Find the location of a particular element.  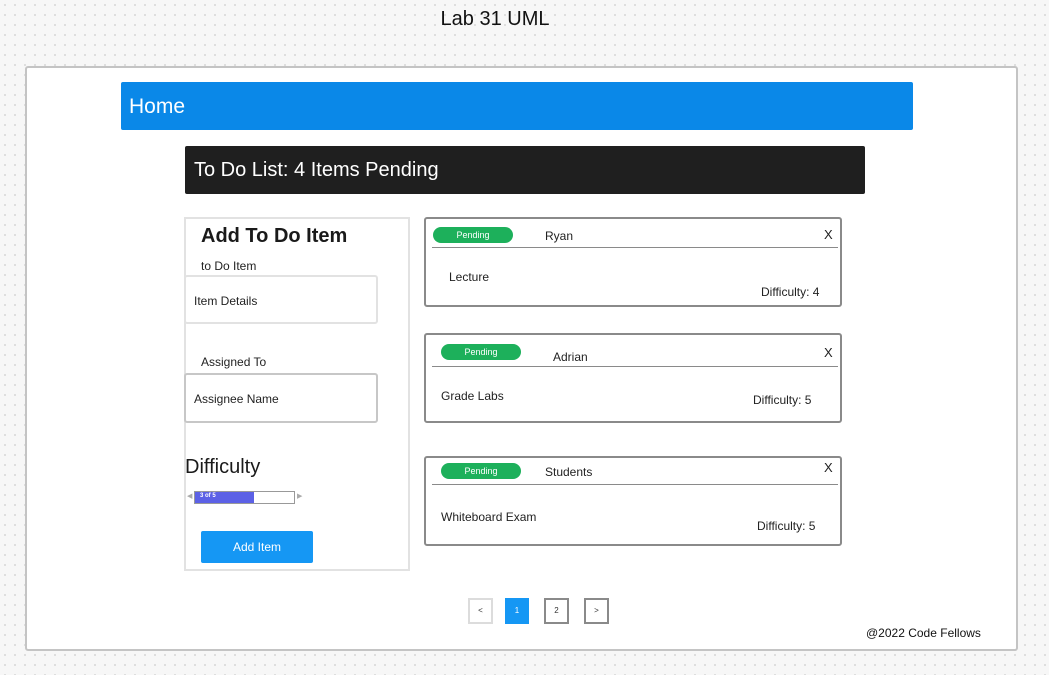

card-task: Grade Labs is located at coordinates (472, 396).